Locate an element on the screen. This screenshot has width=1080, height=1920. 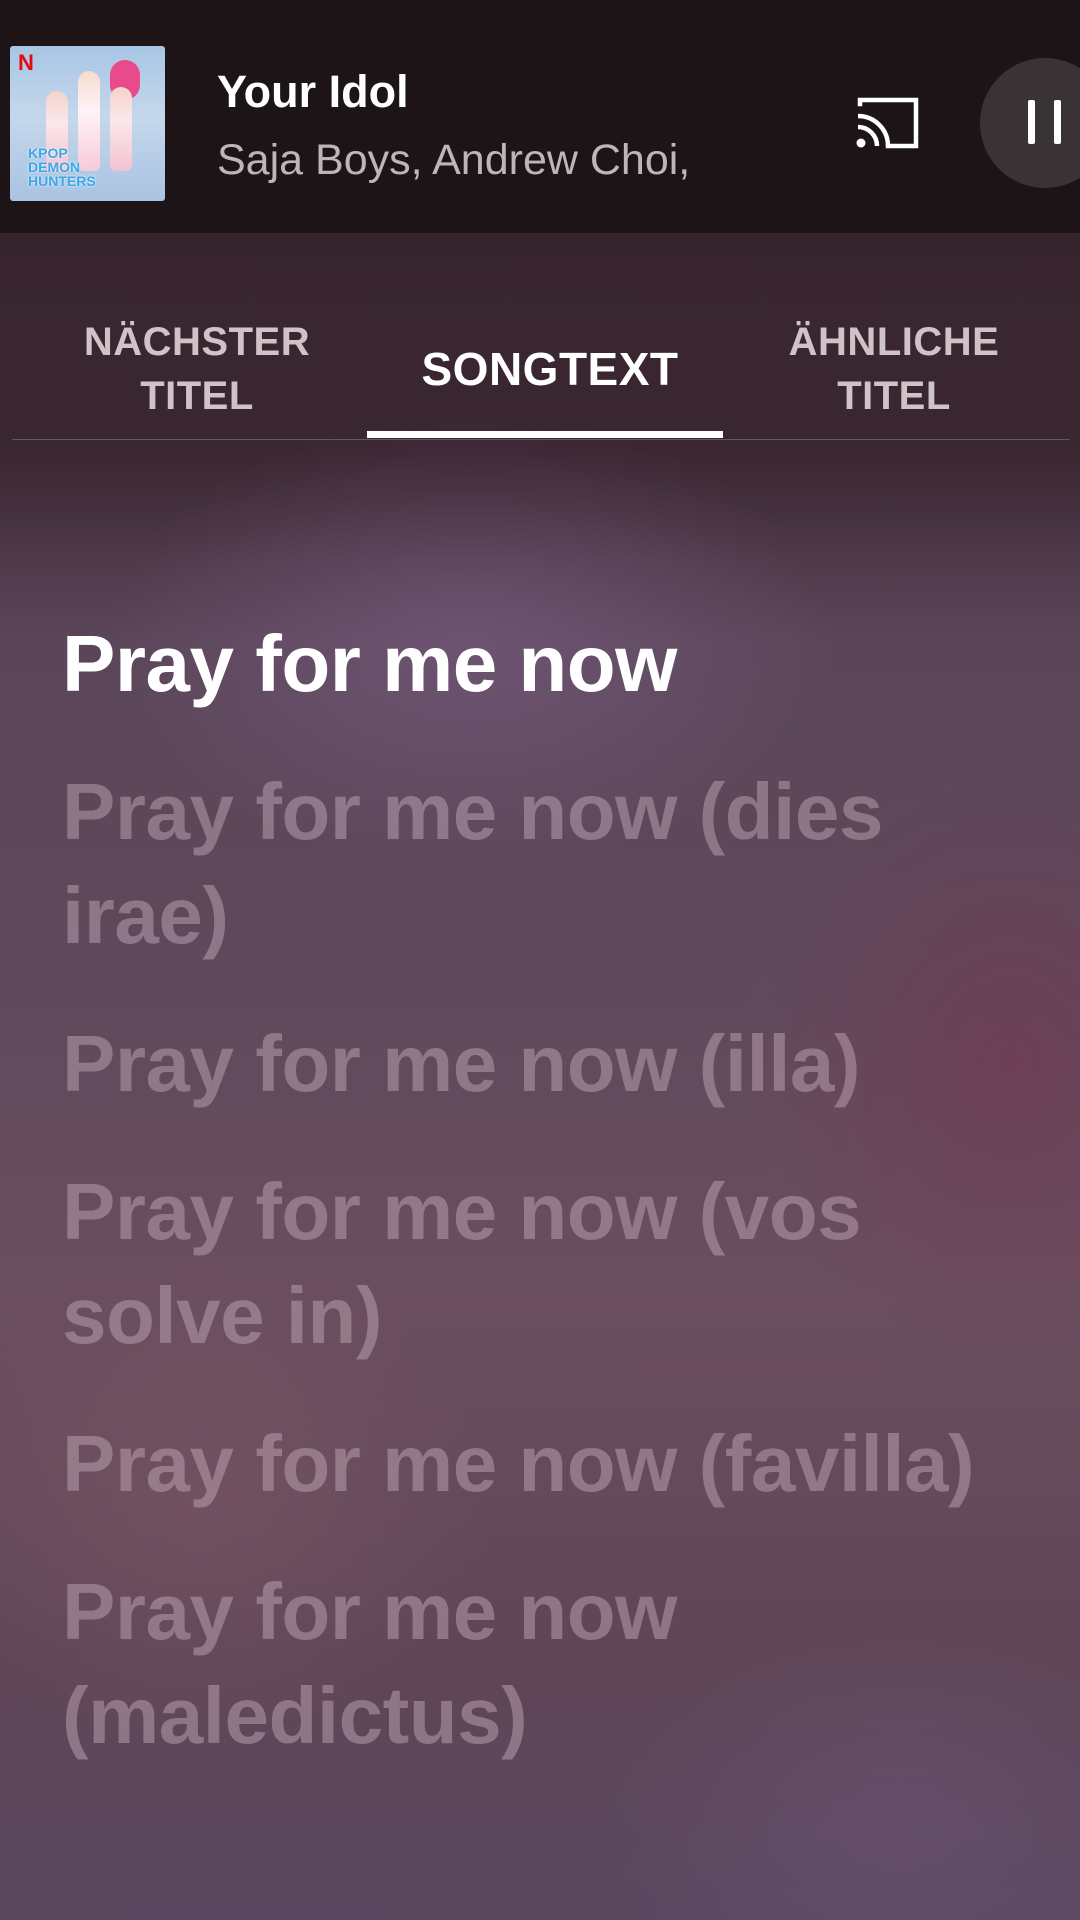
lyric-line-current: Pray for me now is located at coordinates (522, 664).